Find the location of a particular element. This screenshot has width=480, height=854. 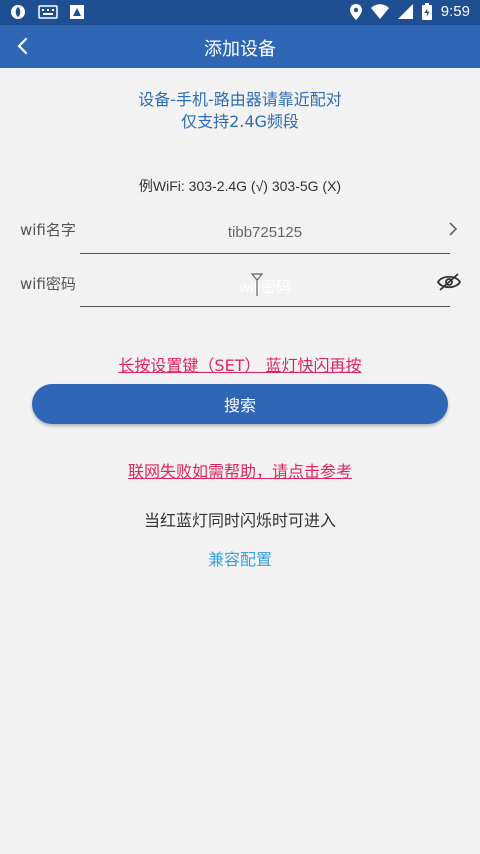

pairing-hint: 设备-手机-路由器请靠近配对 is located at coordinates (240, 99).